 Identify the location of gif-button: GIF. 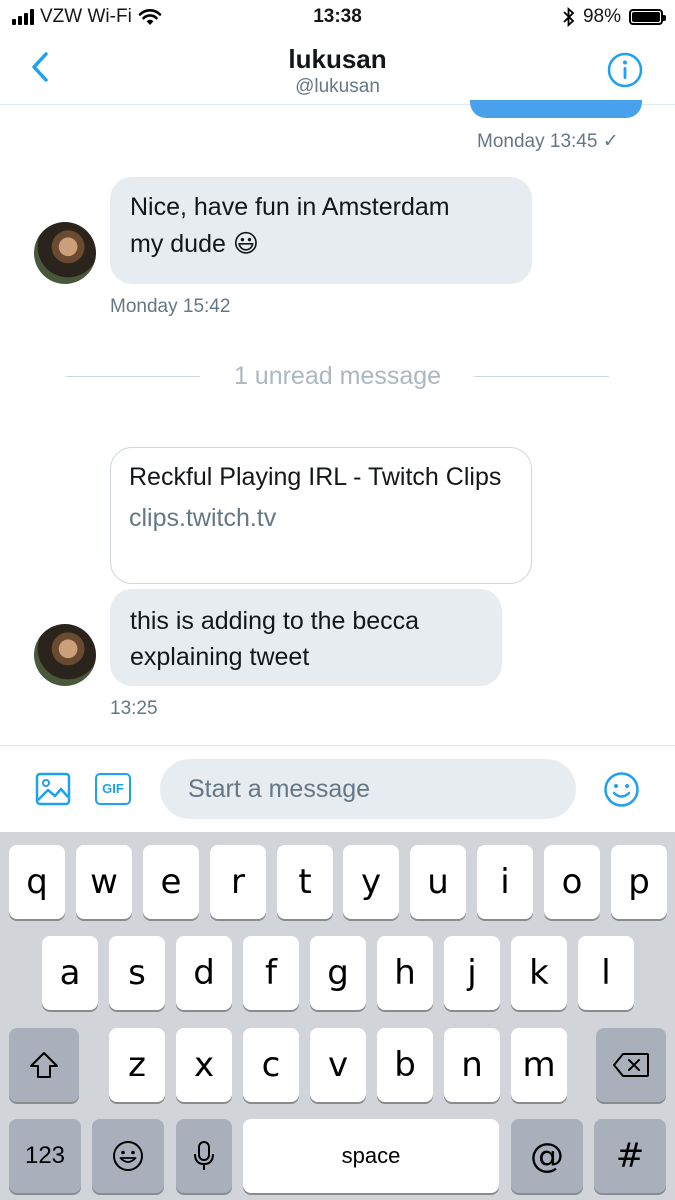
(113, 789).